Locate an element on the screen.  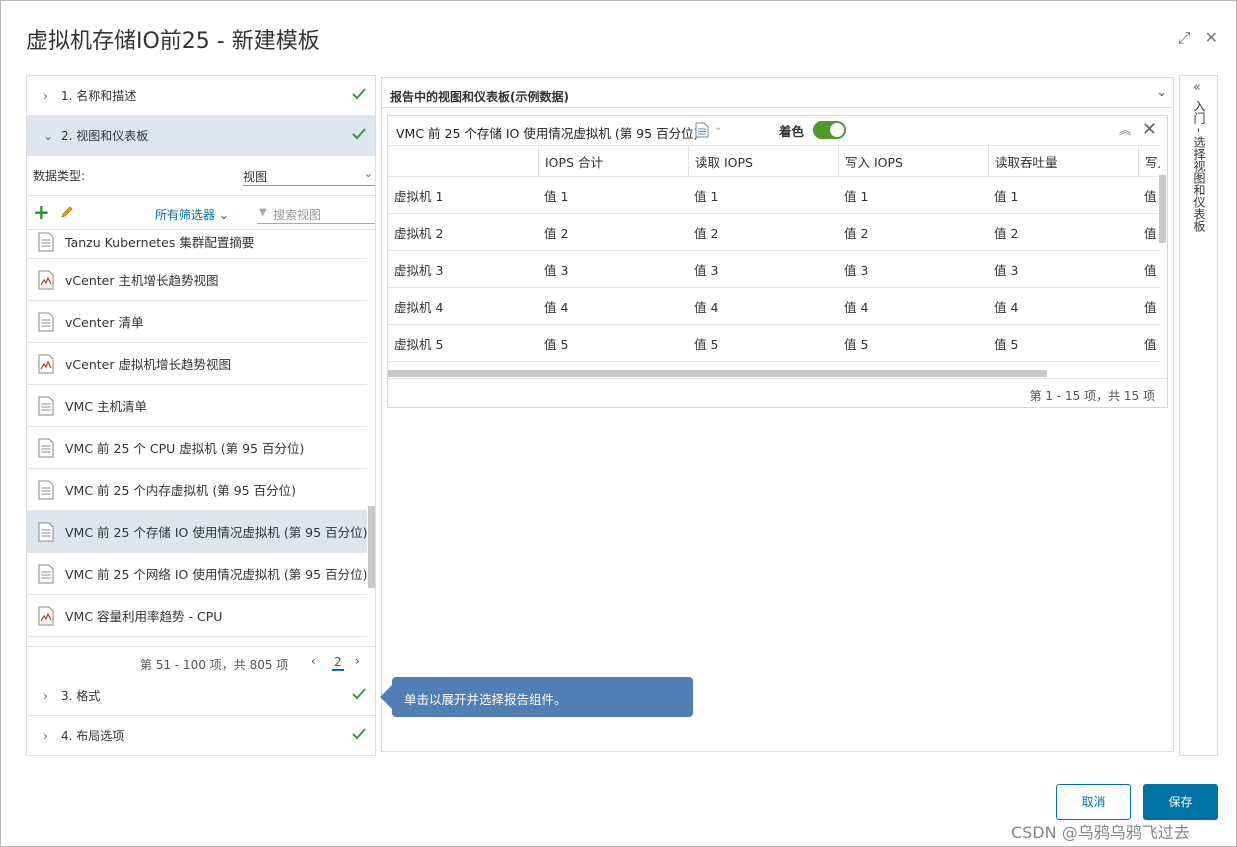
next-page-icon: › is located at coordinates (357, 661).